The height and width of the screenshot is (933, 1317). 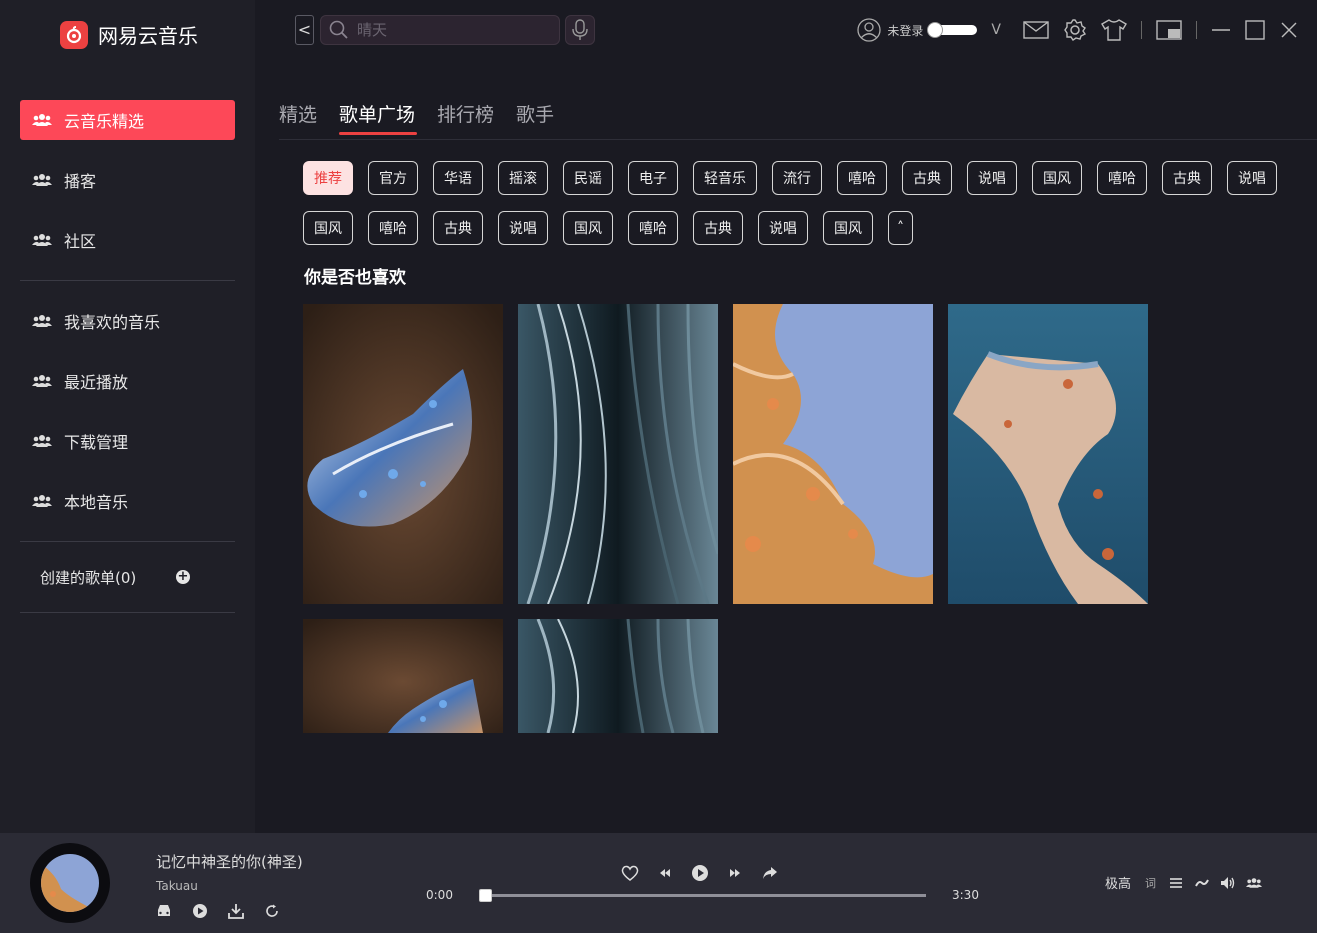 What do you see at coordinates (535, 116) in the screenshot?
I see `tab-artists: 歌手` at bounding box center [535, 116].